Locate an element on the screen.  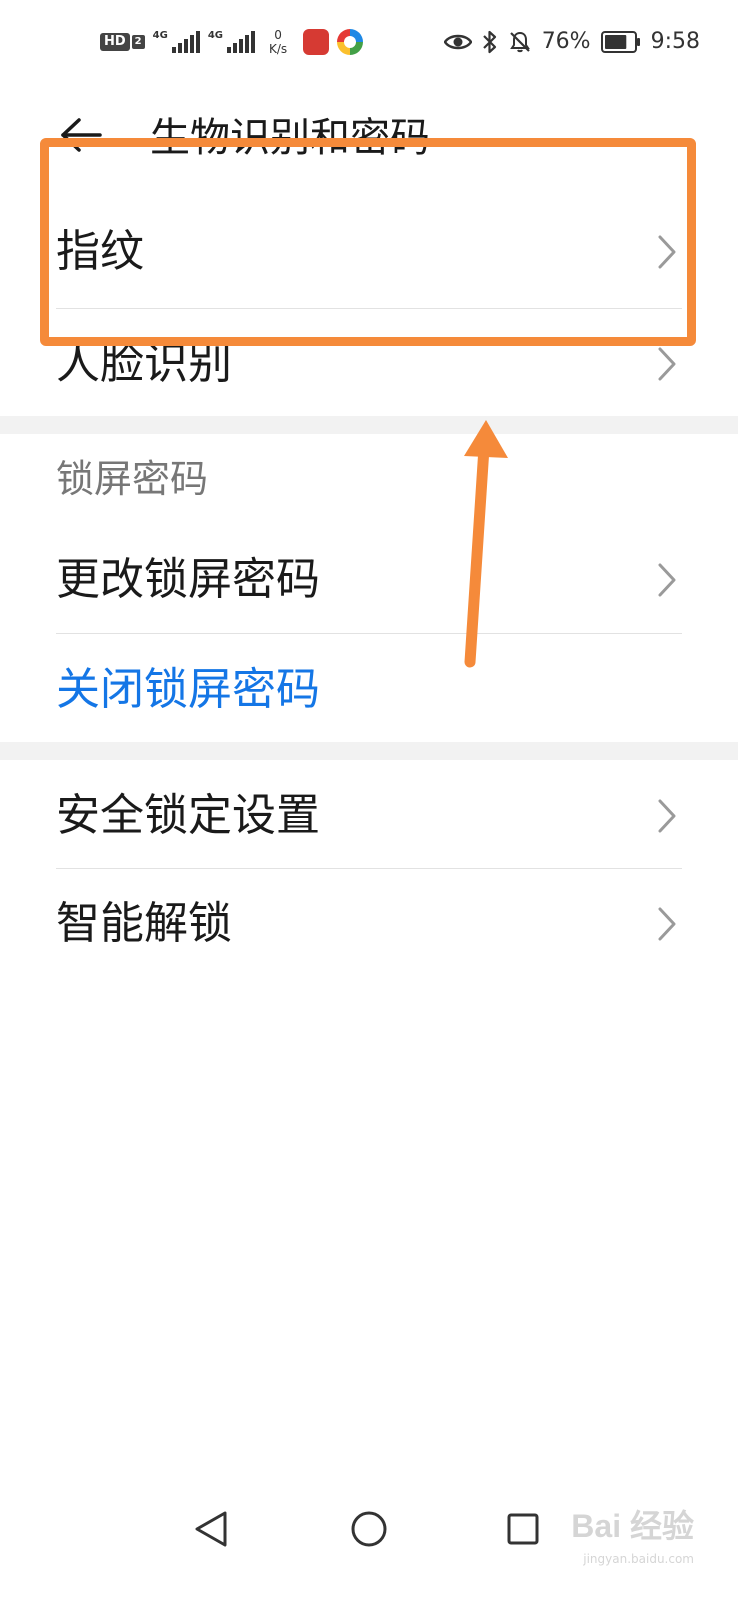
network-type-1: 4G is located at coordinates (160, 35).